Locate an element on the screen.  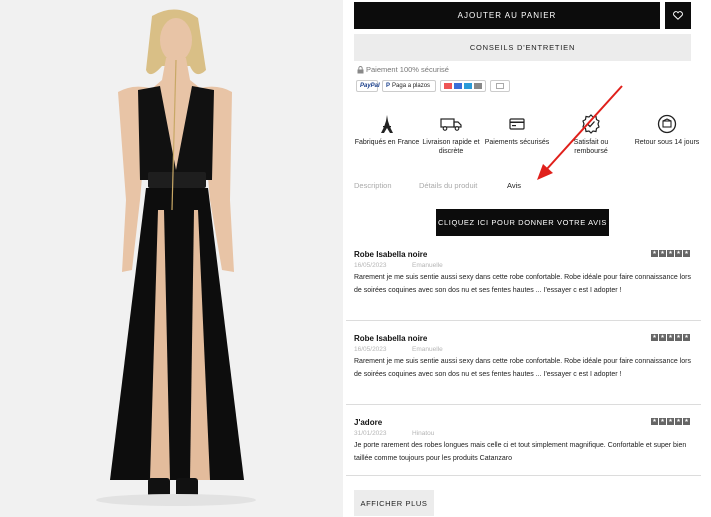
card-logos is located at coordinates (463, 86).